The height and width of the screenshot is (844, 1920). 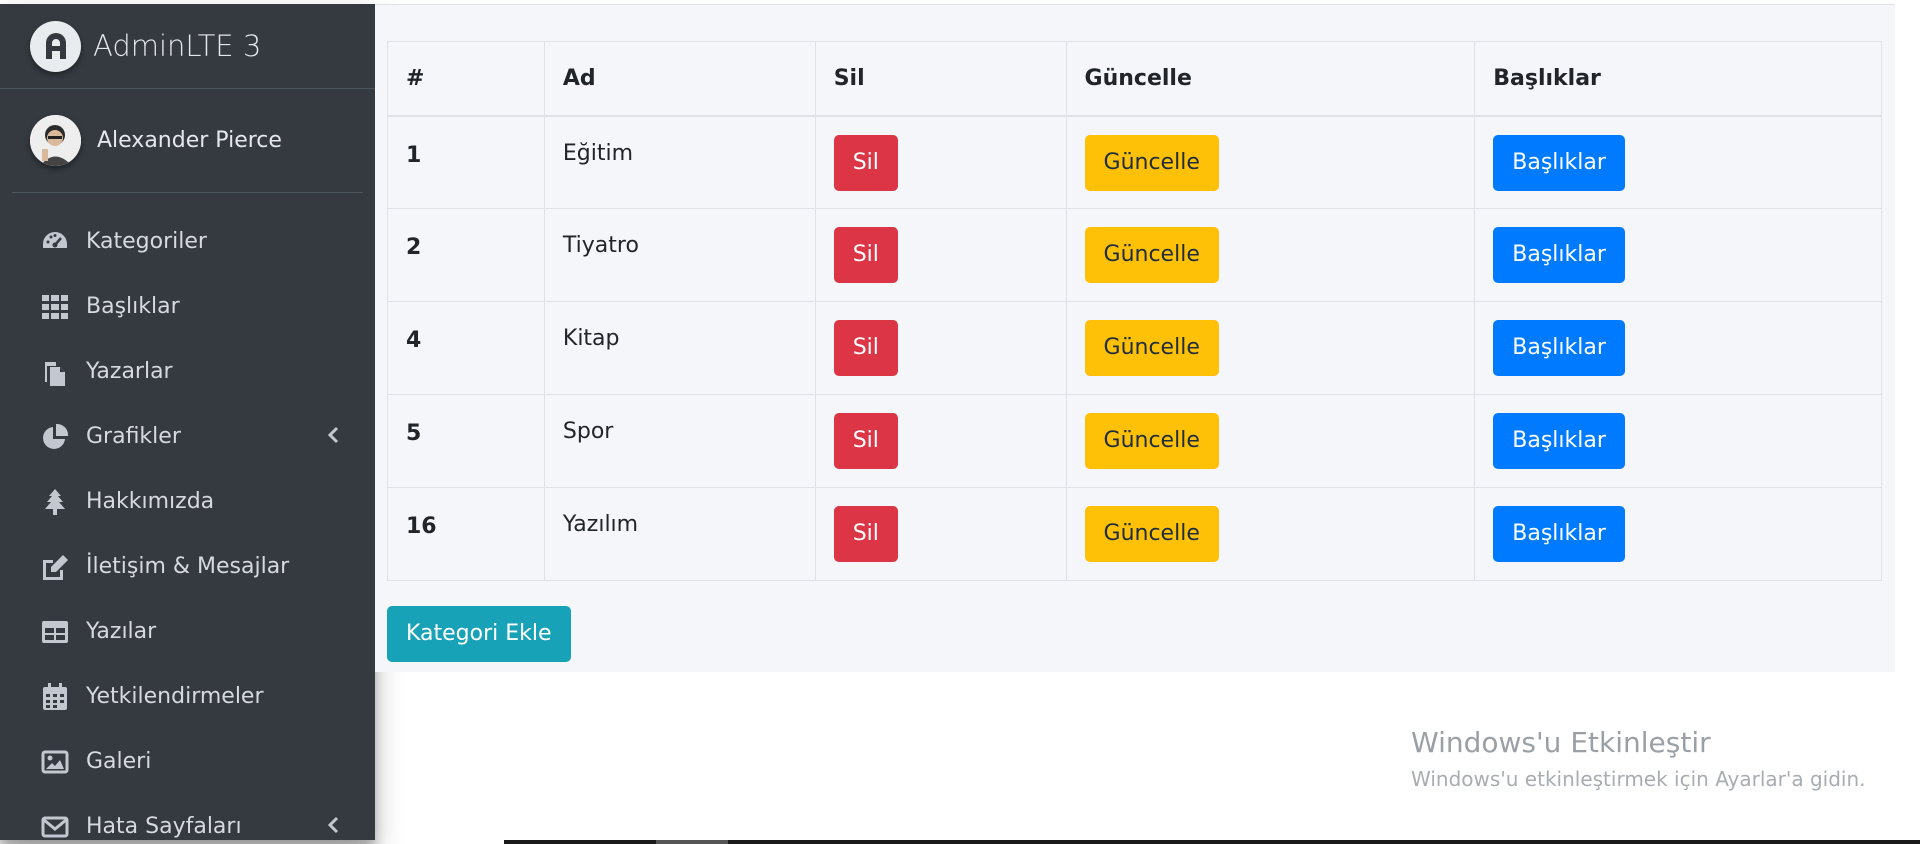 I want to click on tachometer-icon, so click(x=55, y=242).